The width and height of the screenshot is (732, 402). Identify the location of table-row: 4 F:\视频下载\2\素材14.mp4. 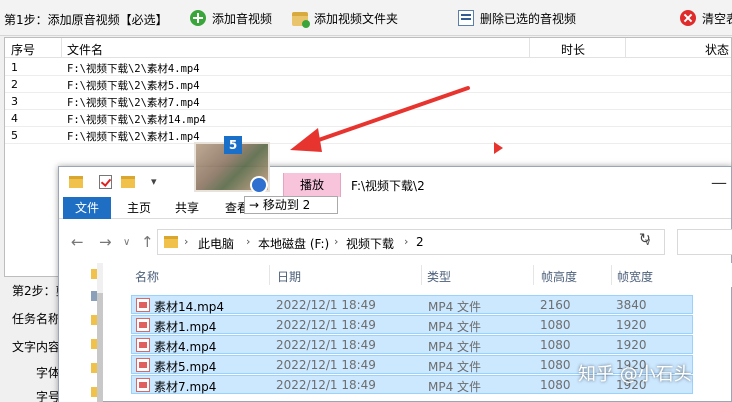
(368, 118).